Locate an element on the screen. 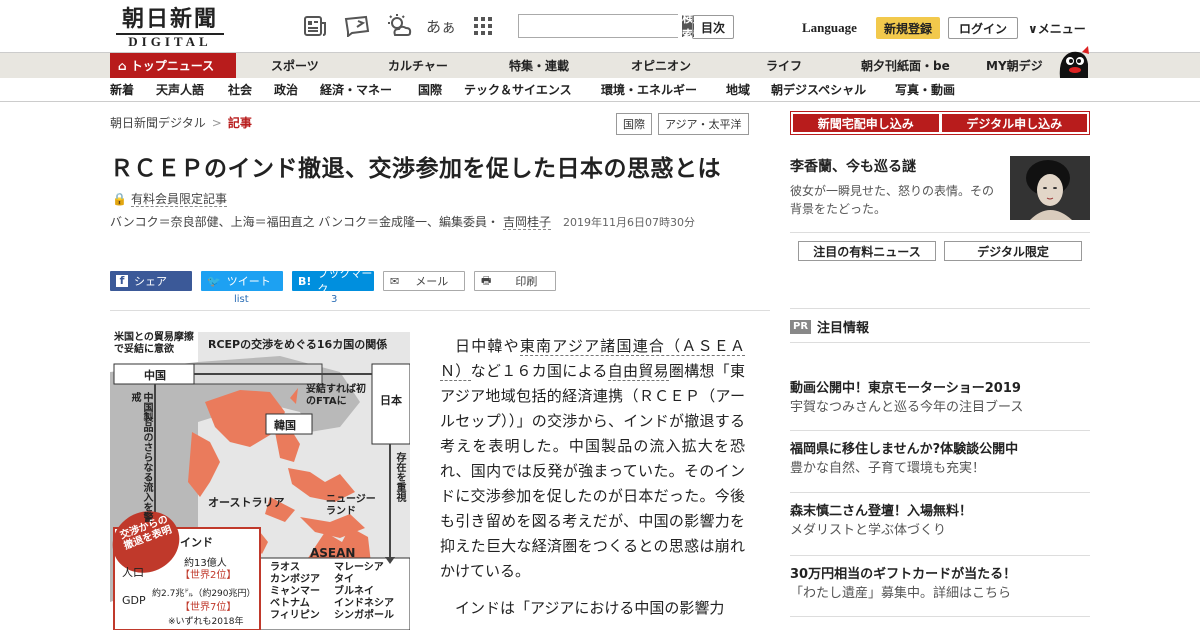 The image size is (1200, 633). nav-environment: 環境・エネルギー is located at coordinates (649, 90).